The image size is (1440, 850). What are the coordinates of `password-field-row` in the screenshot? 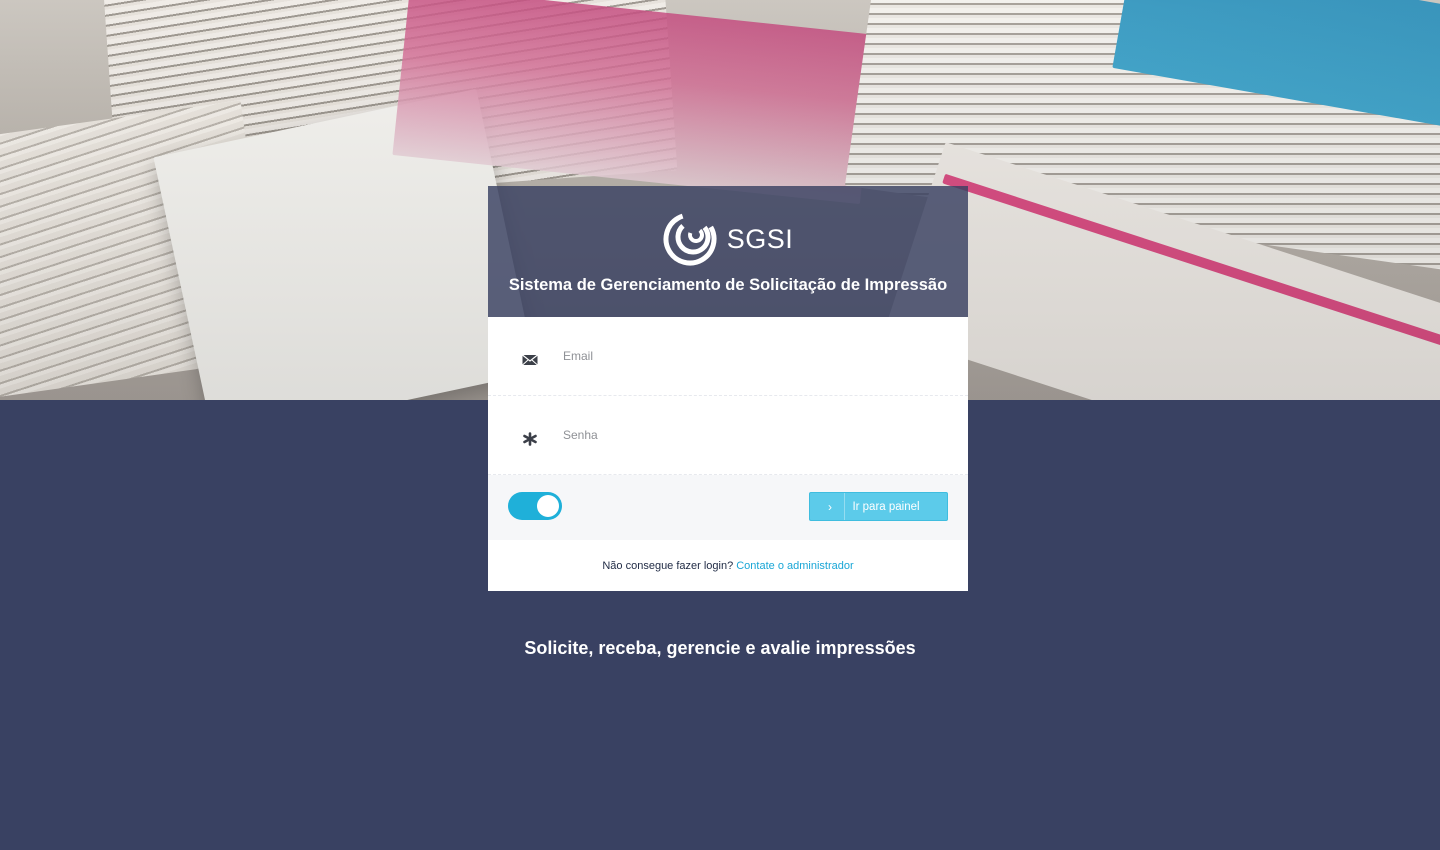 It's located at (728, 435).